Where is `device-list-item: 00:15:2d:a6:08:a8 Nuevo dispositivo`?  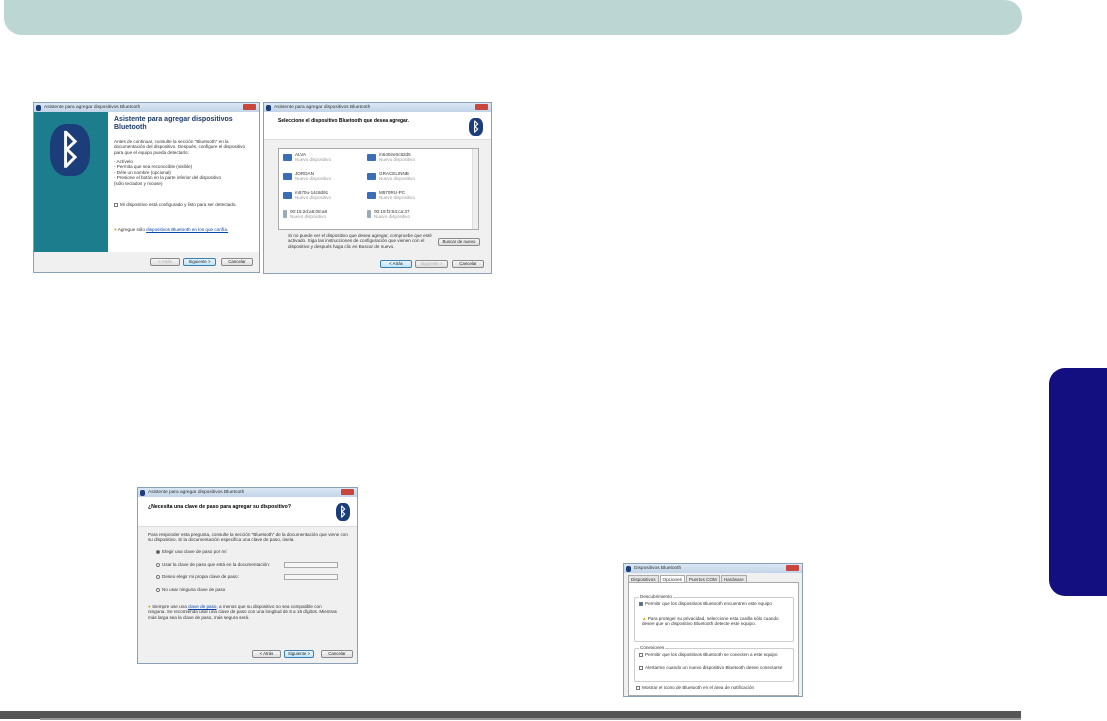 device-list-item: 00:15:2d:a6:08:a8 Nuevo dispositivo is located at coordinates (305, 214).